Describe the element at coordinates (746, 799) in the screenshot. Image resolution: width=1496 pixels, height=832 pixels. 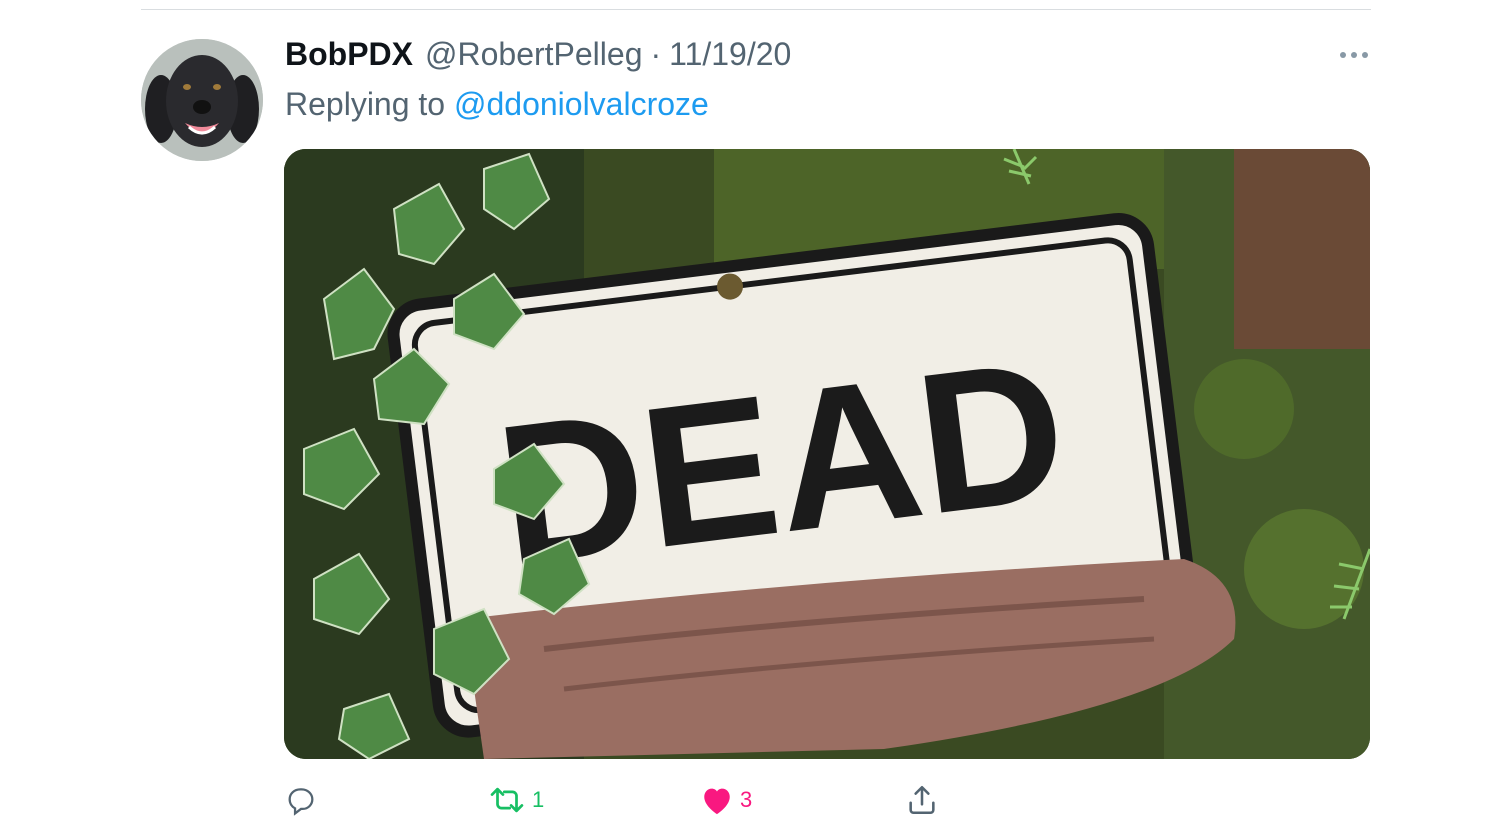
I see `like-count: 3` at that location.